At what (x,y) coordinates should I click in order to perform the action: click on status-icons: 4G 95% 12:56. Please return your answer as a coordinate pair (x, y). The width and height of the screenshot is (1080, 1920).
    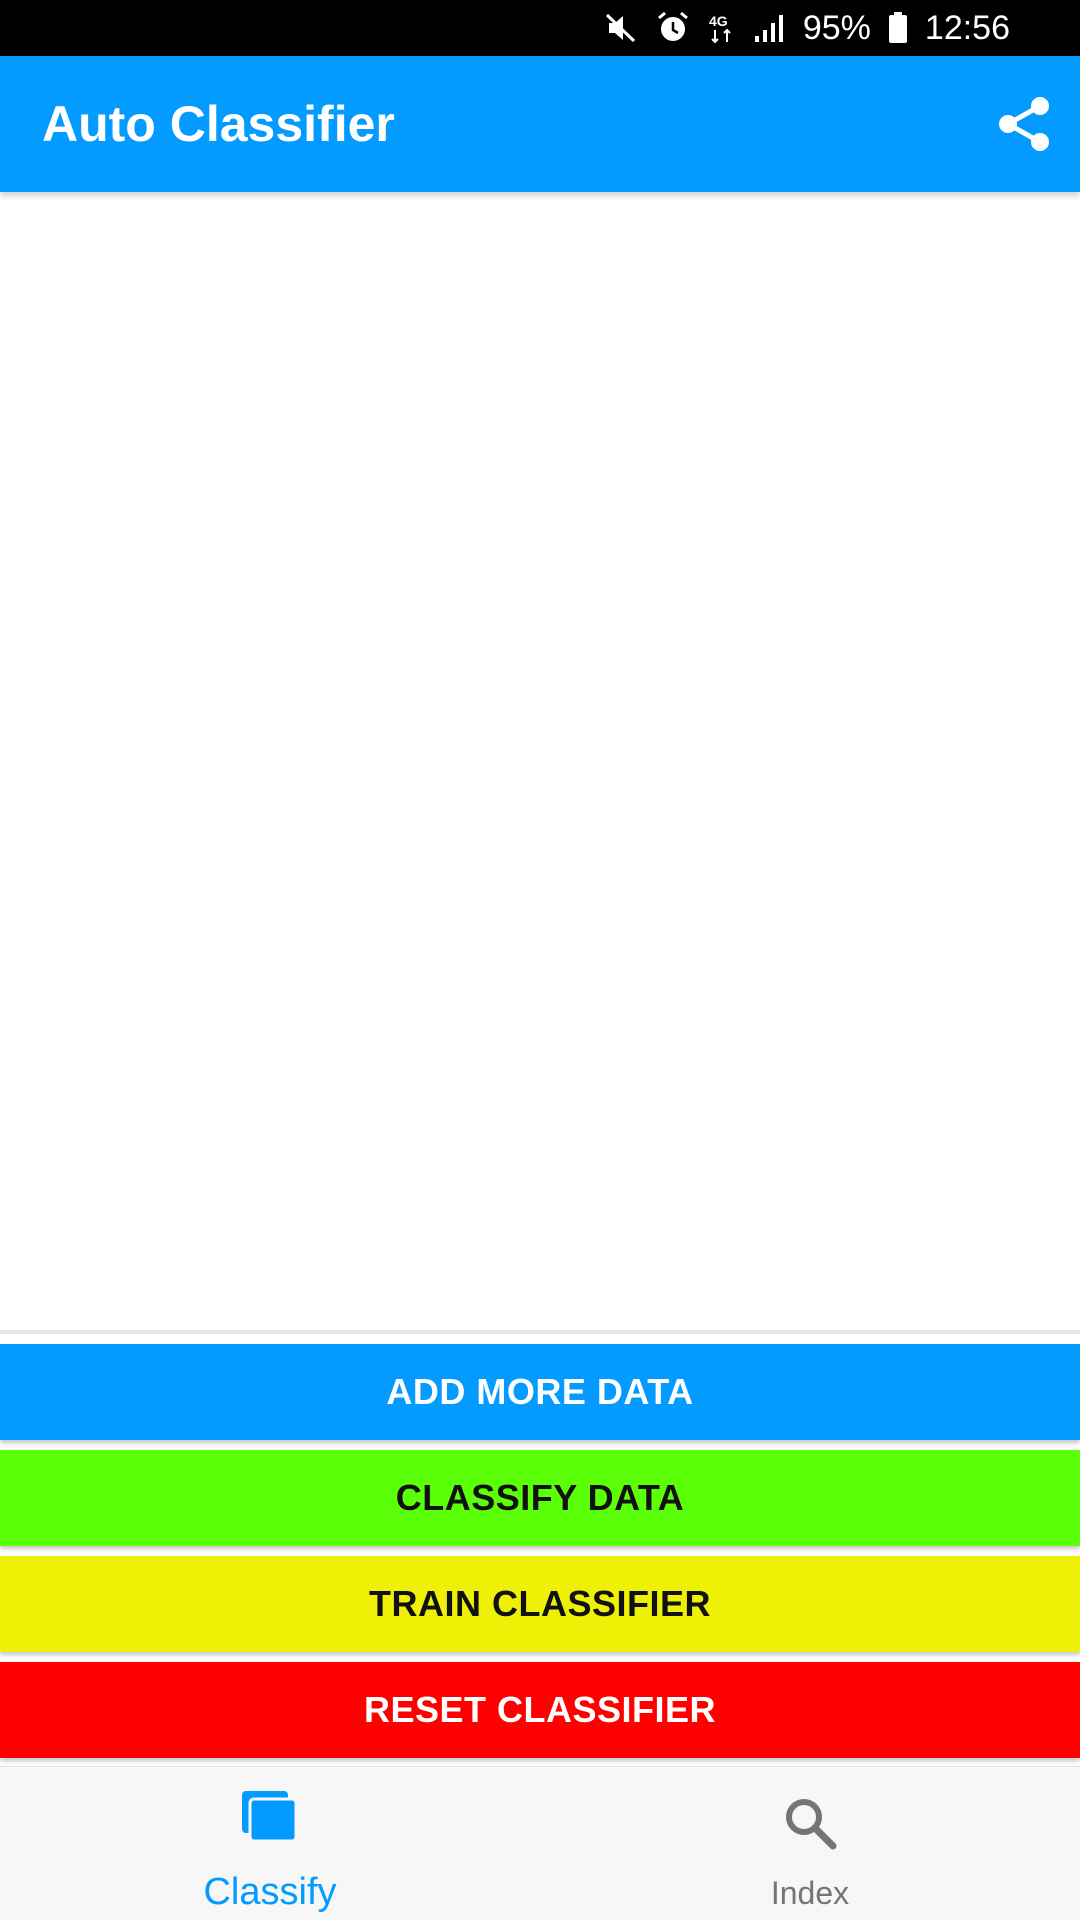
    Looking at the image, I should click on (806, 28).